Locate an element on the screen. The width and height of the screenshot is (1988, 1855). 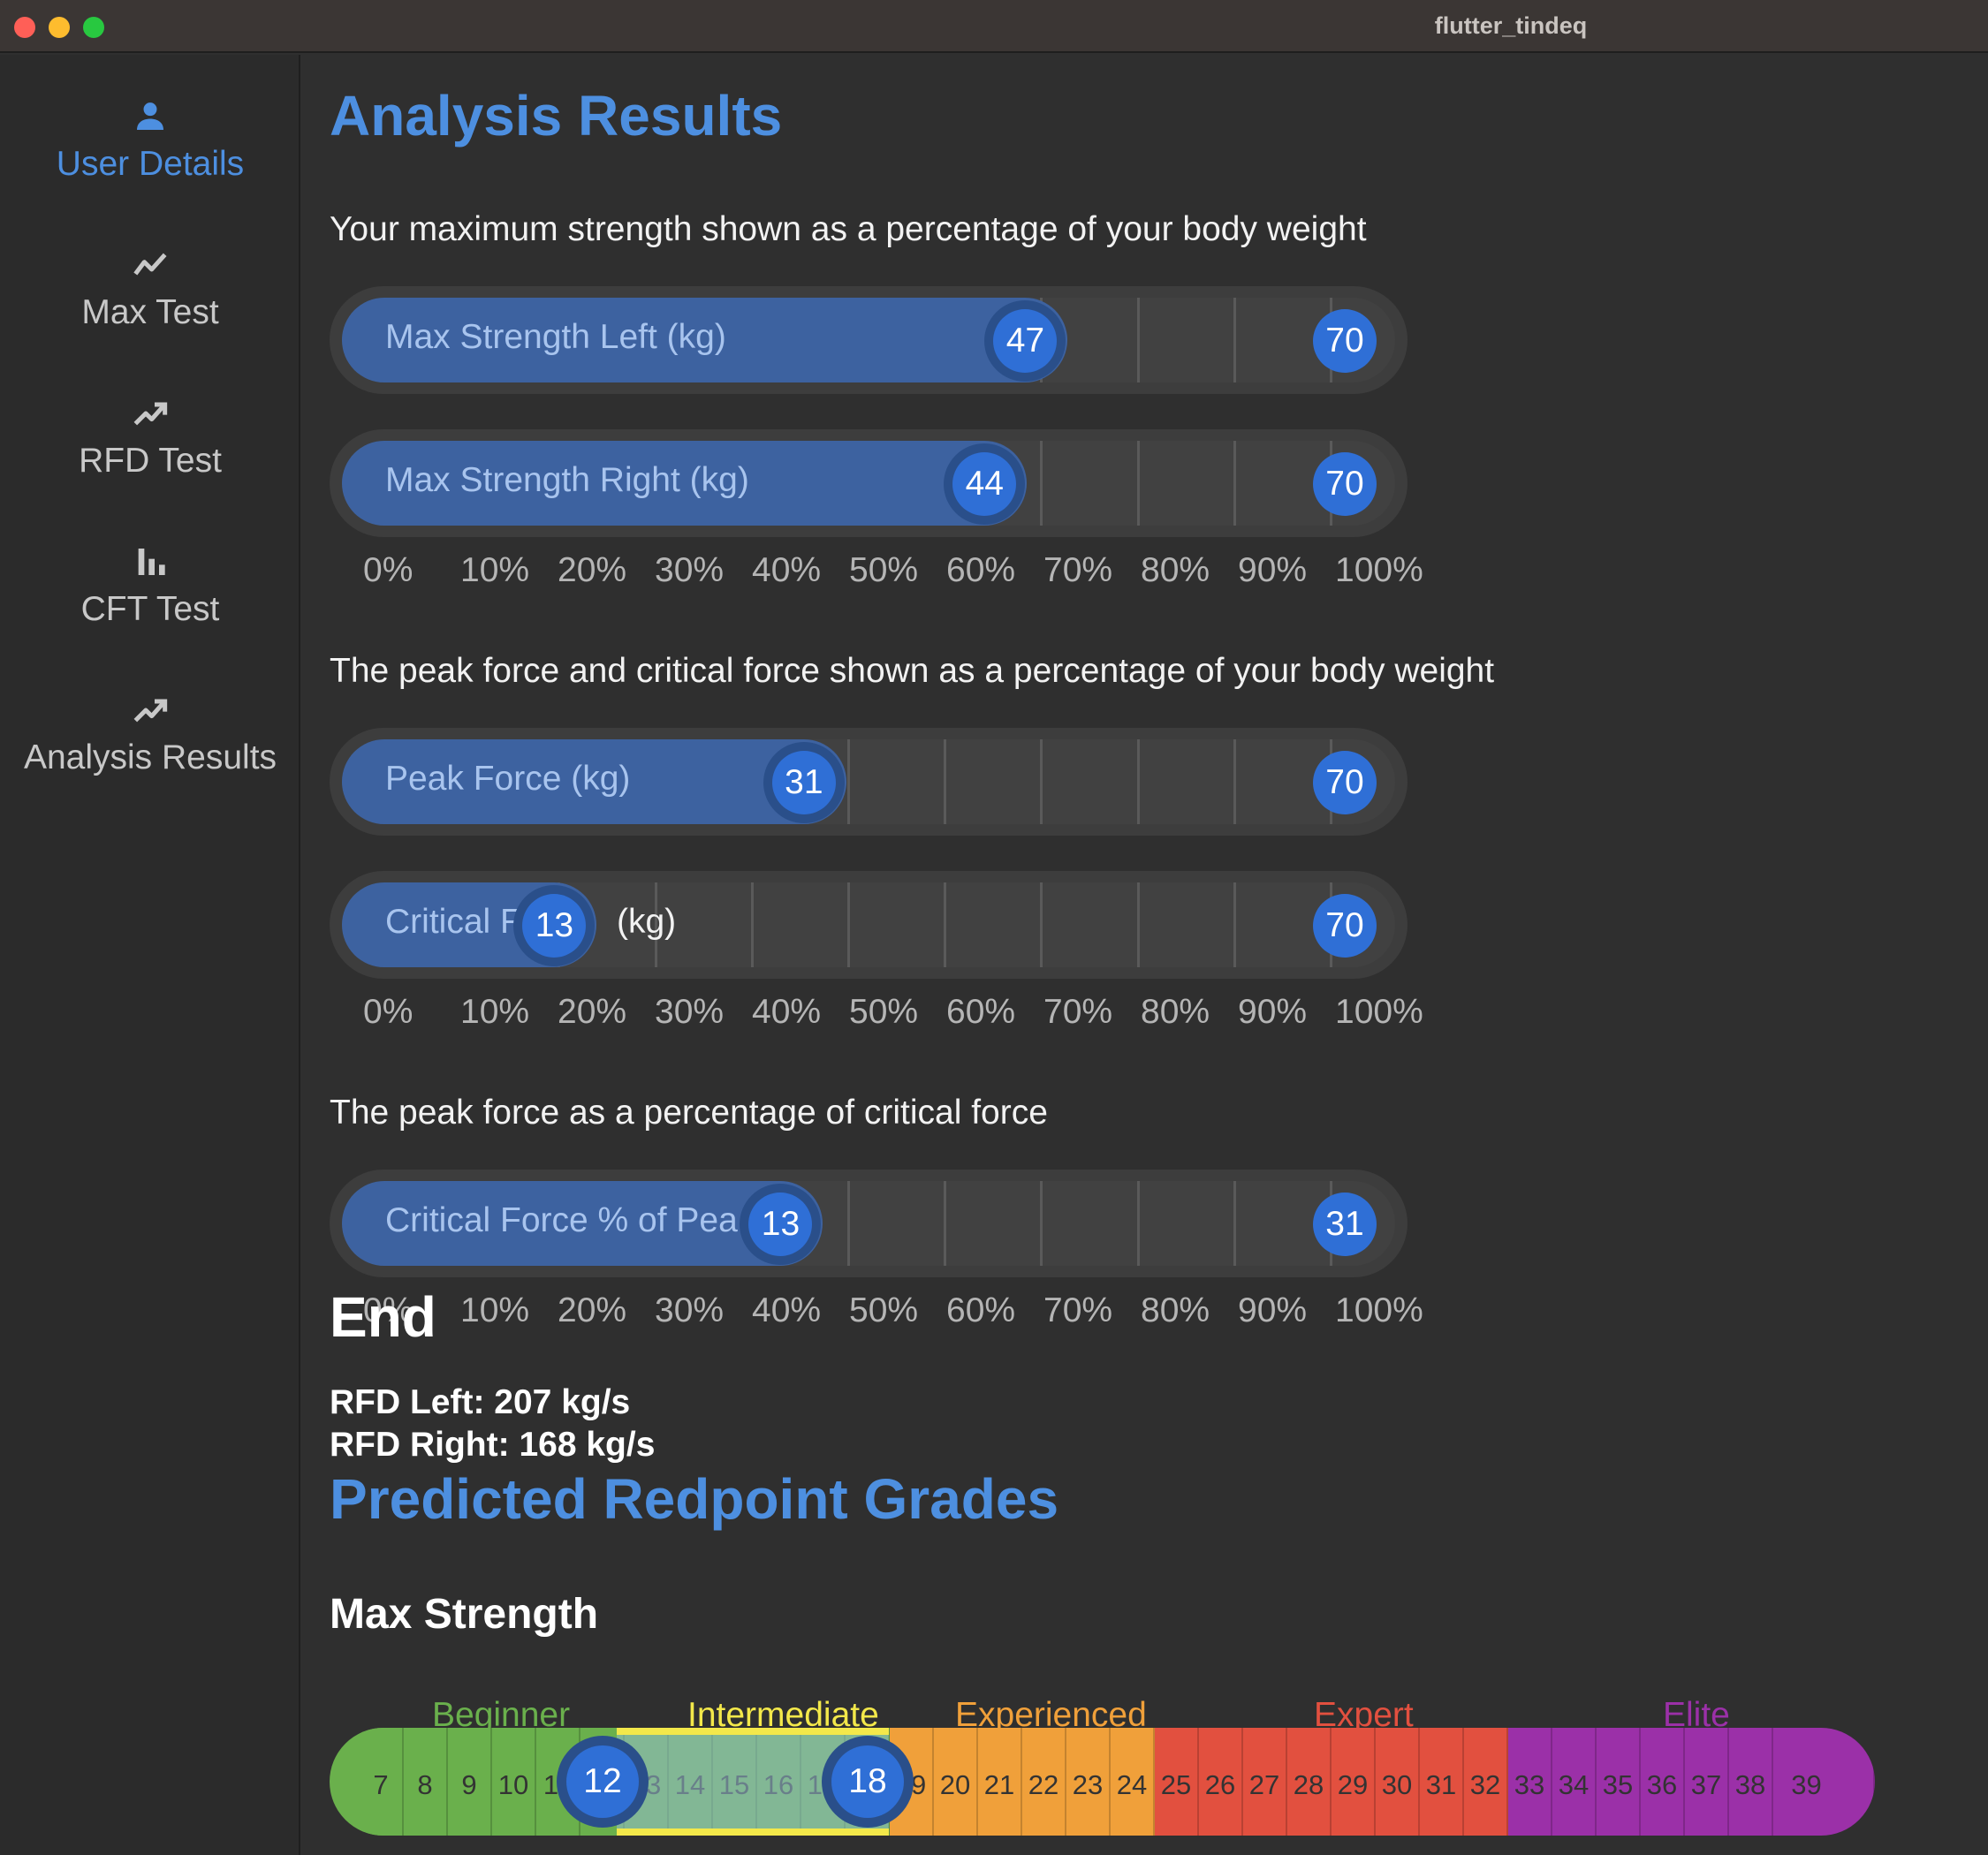
slider-label: Peak Force (kg) is located at coordinates (508, 779).